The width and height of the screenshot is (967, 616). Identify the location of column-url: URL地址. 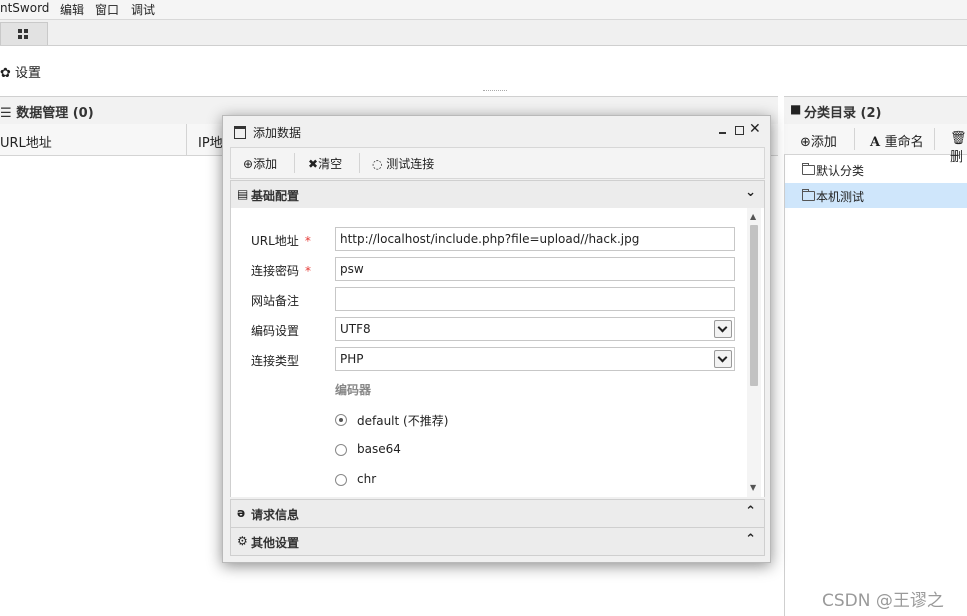
(26, 141).